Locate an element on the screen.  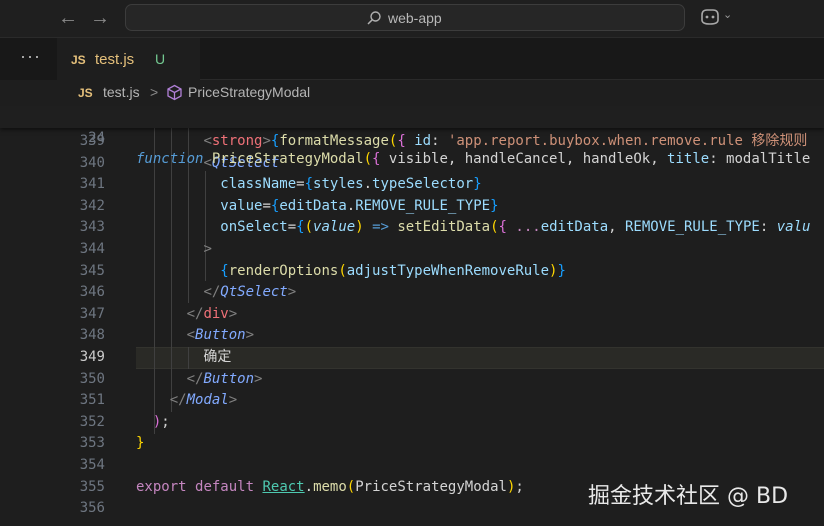
chevron-down-icon: ⌄ is located at coordinates (727, 14).